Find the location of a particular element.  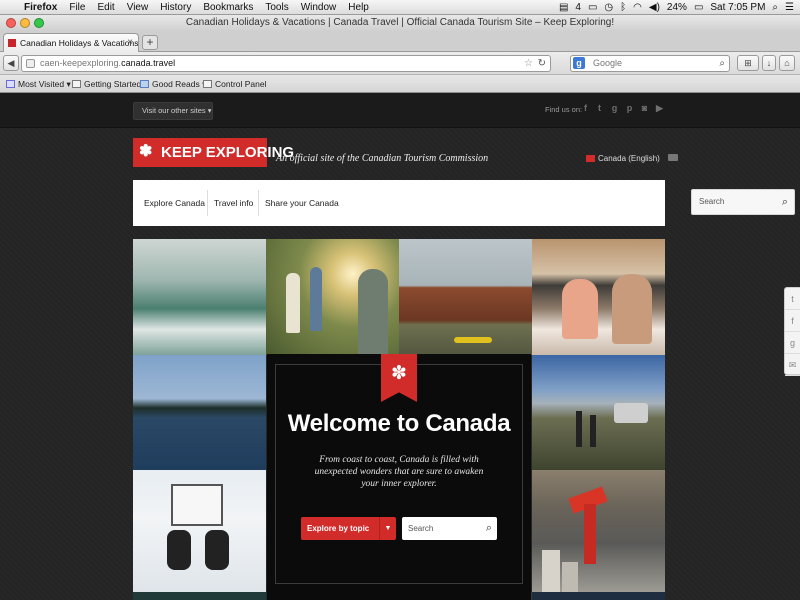

photo-edgewalk is located at coordinates (598, 531).